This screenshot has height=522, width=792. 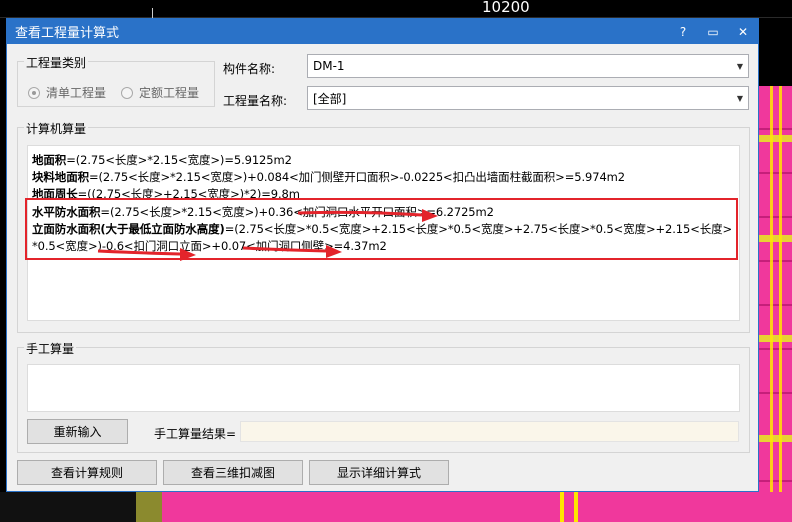 What do you see at coordinates (34, 92) in the screenshot?
I see `radio-bill-quantity-dot` at bounding box center [34, 92].